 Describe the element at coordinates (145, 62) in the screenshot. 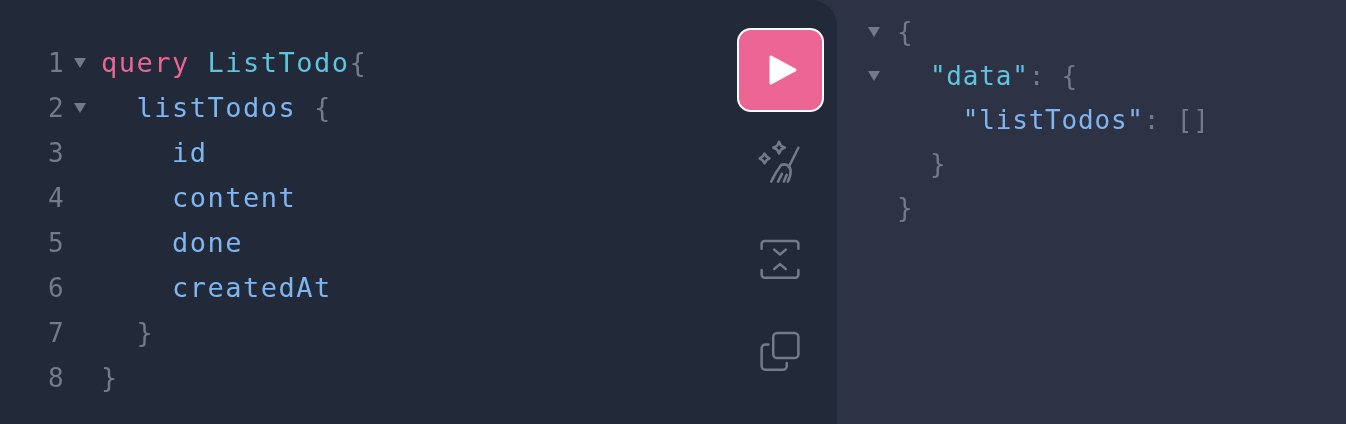

I see `keyword: query` at that location.